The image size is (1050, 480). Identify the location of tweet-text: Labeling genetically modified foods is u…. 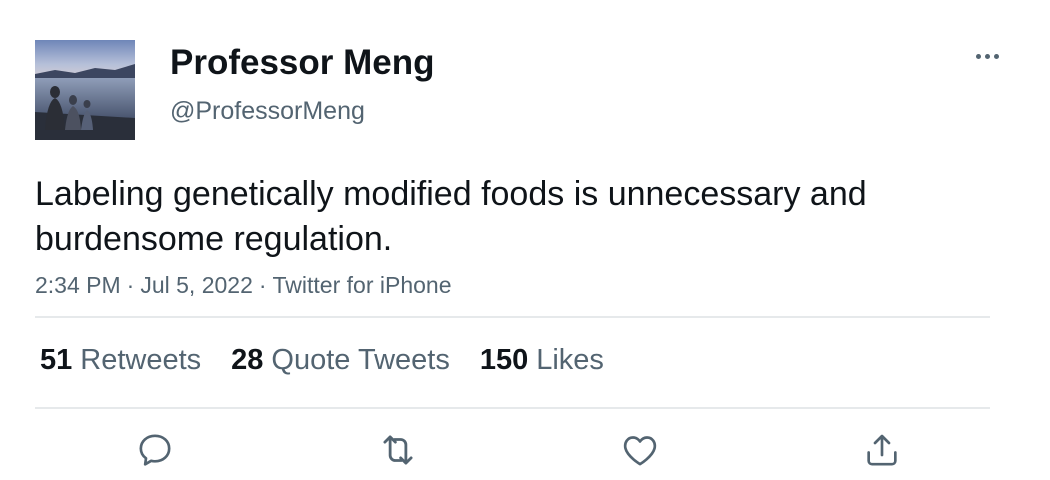
(451, 216).